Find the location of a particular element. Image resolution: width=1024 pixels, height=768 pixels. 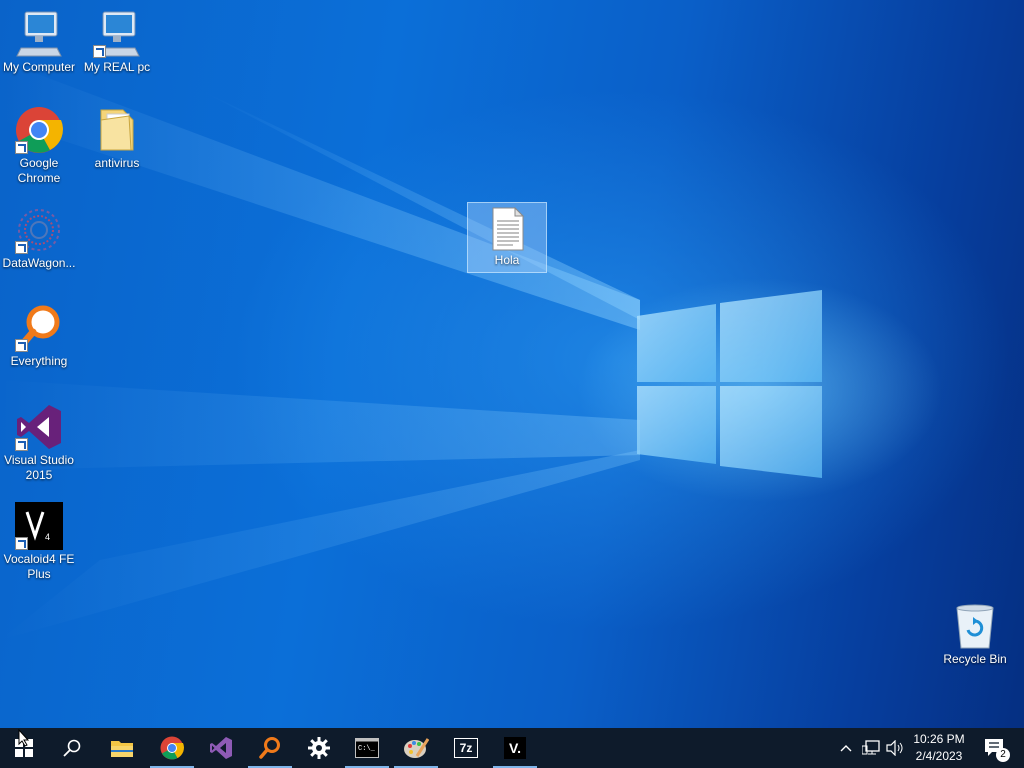

taskbar-everything is located at coordinates (270, 748).